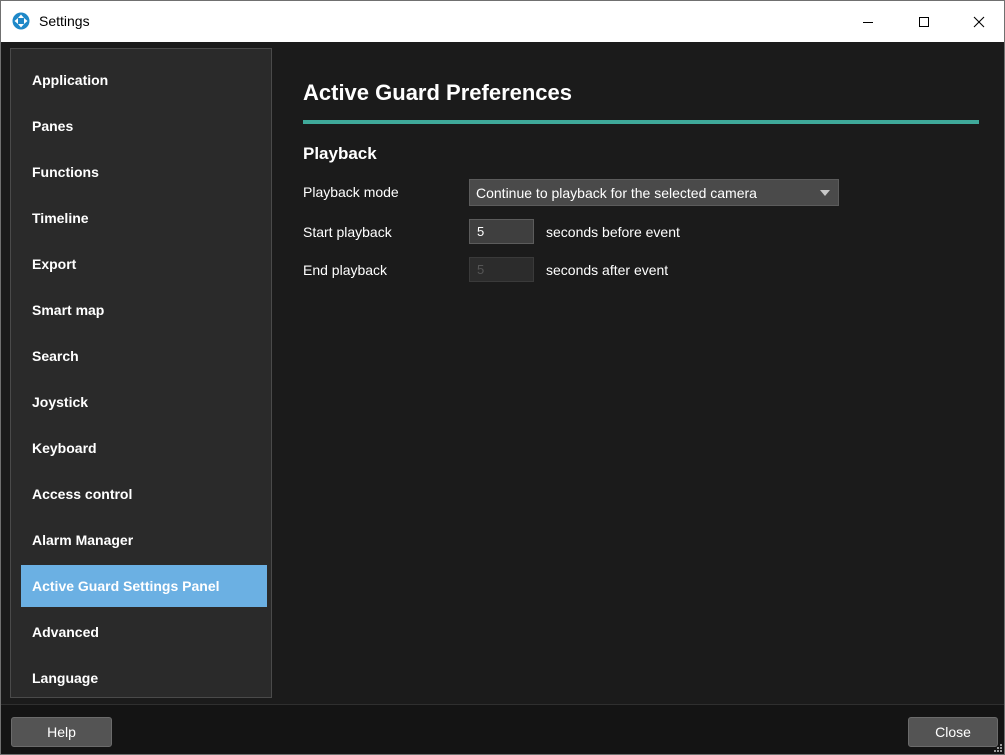  I want to click on minimize-button, so click(868, 21).